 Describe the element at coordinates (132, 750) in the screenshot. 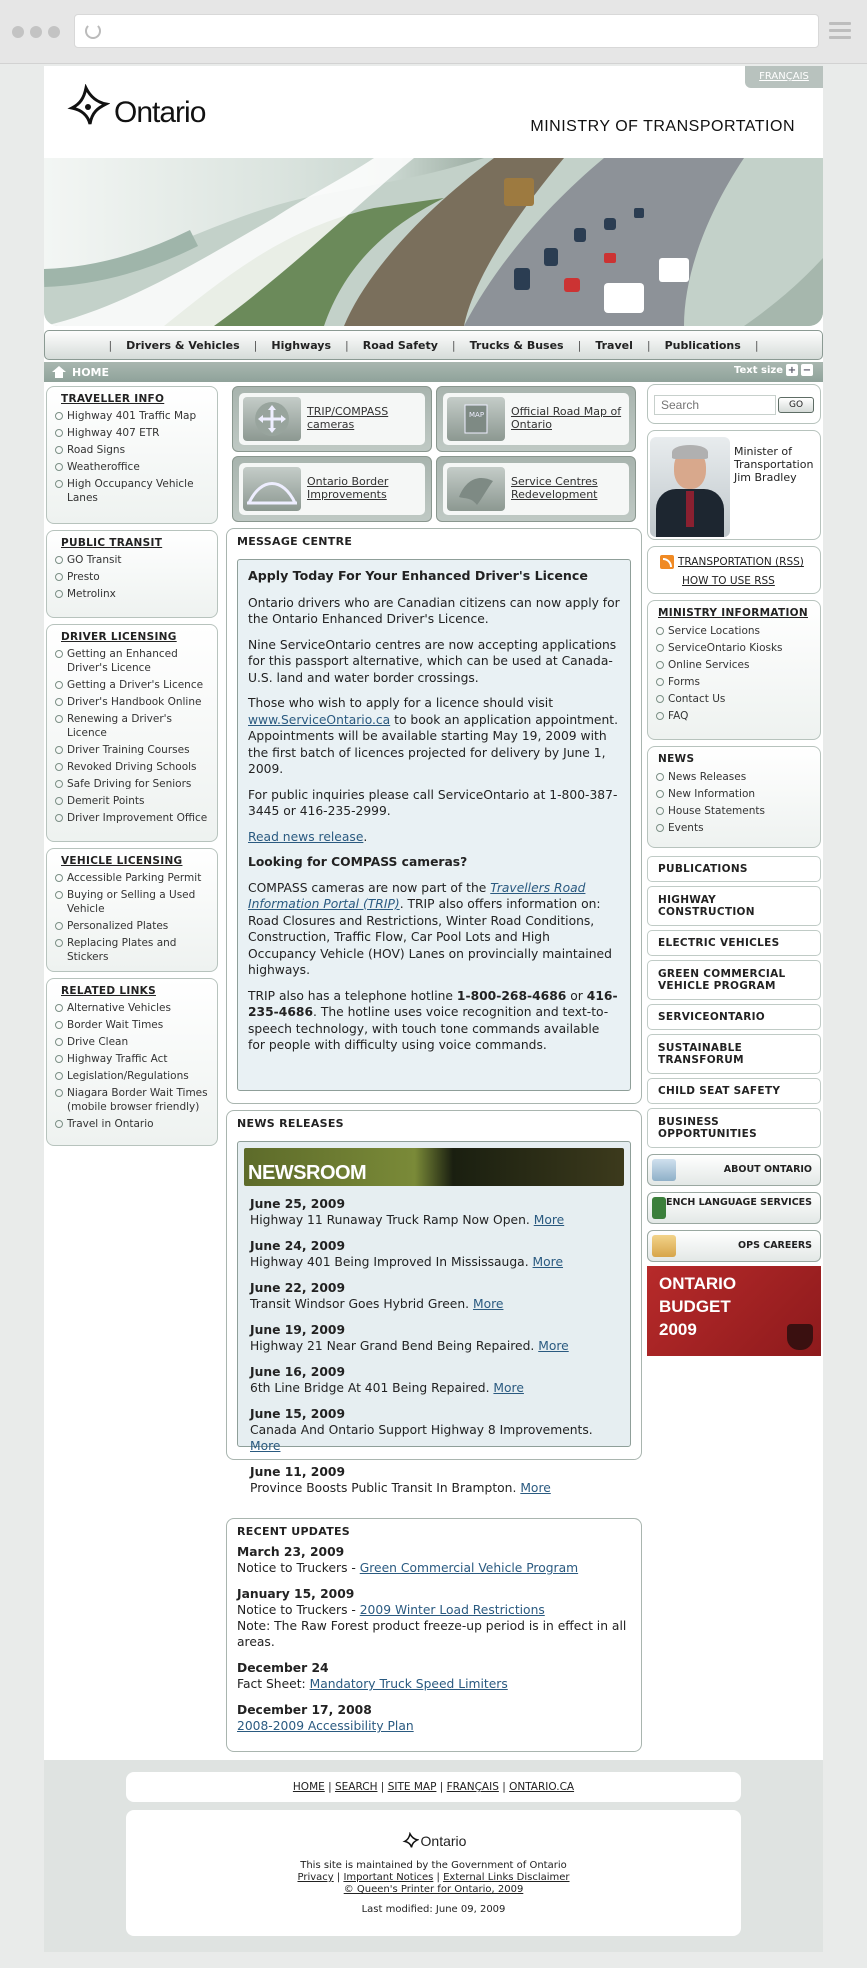

I see `link-training: Driver Training Courses` at that location.